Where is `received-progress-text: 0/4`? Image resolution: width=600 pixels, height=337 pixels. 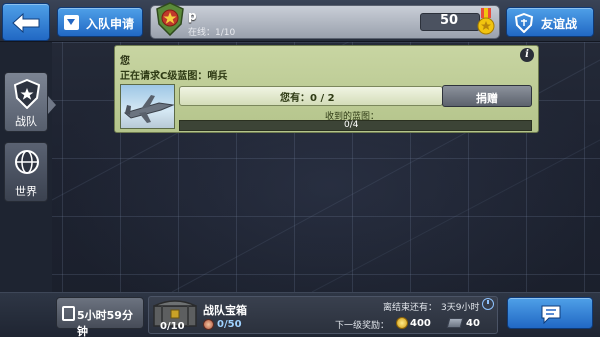
received-progress-text: 0/4 is located at coordinates (351, 125).